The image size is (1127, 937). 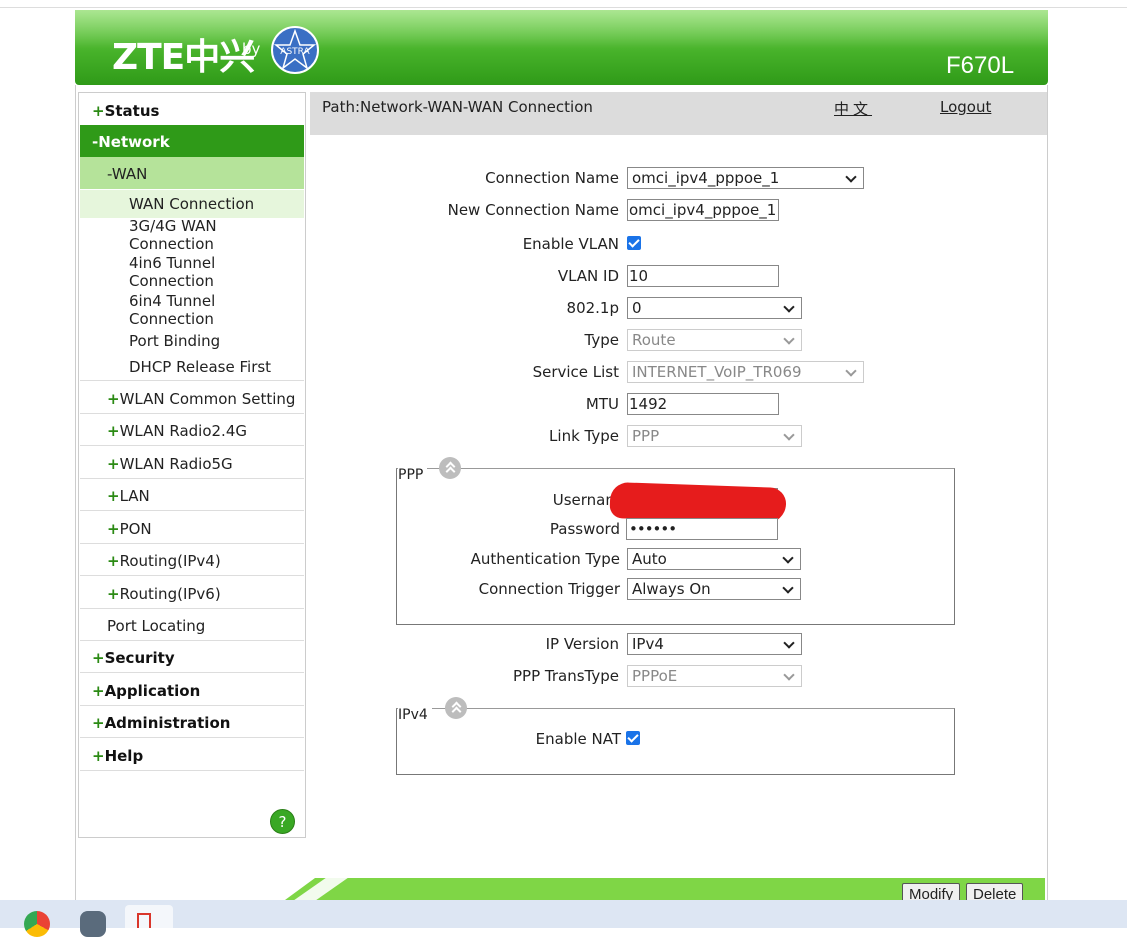 What do you see at coordinates (702, 529) in the screenshot?
I see `password-input: ••••••` at bounding box center [702, 529].